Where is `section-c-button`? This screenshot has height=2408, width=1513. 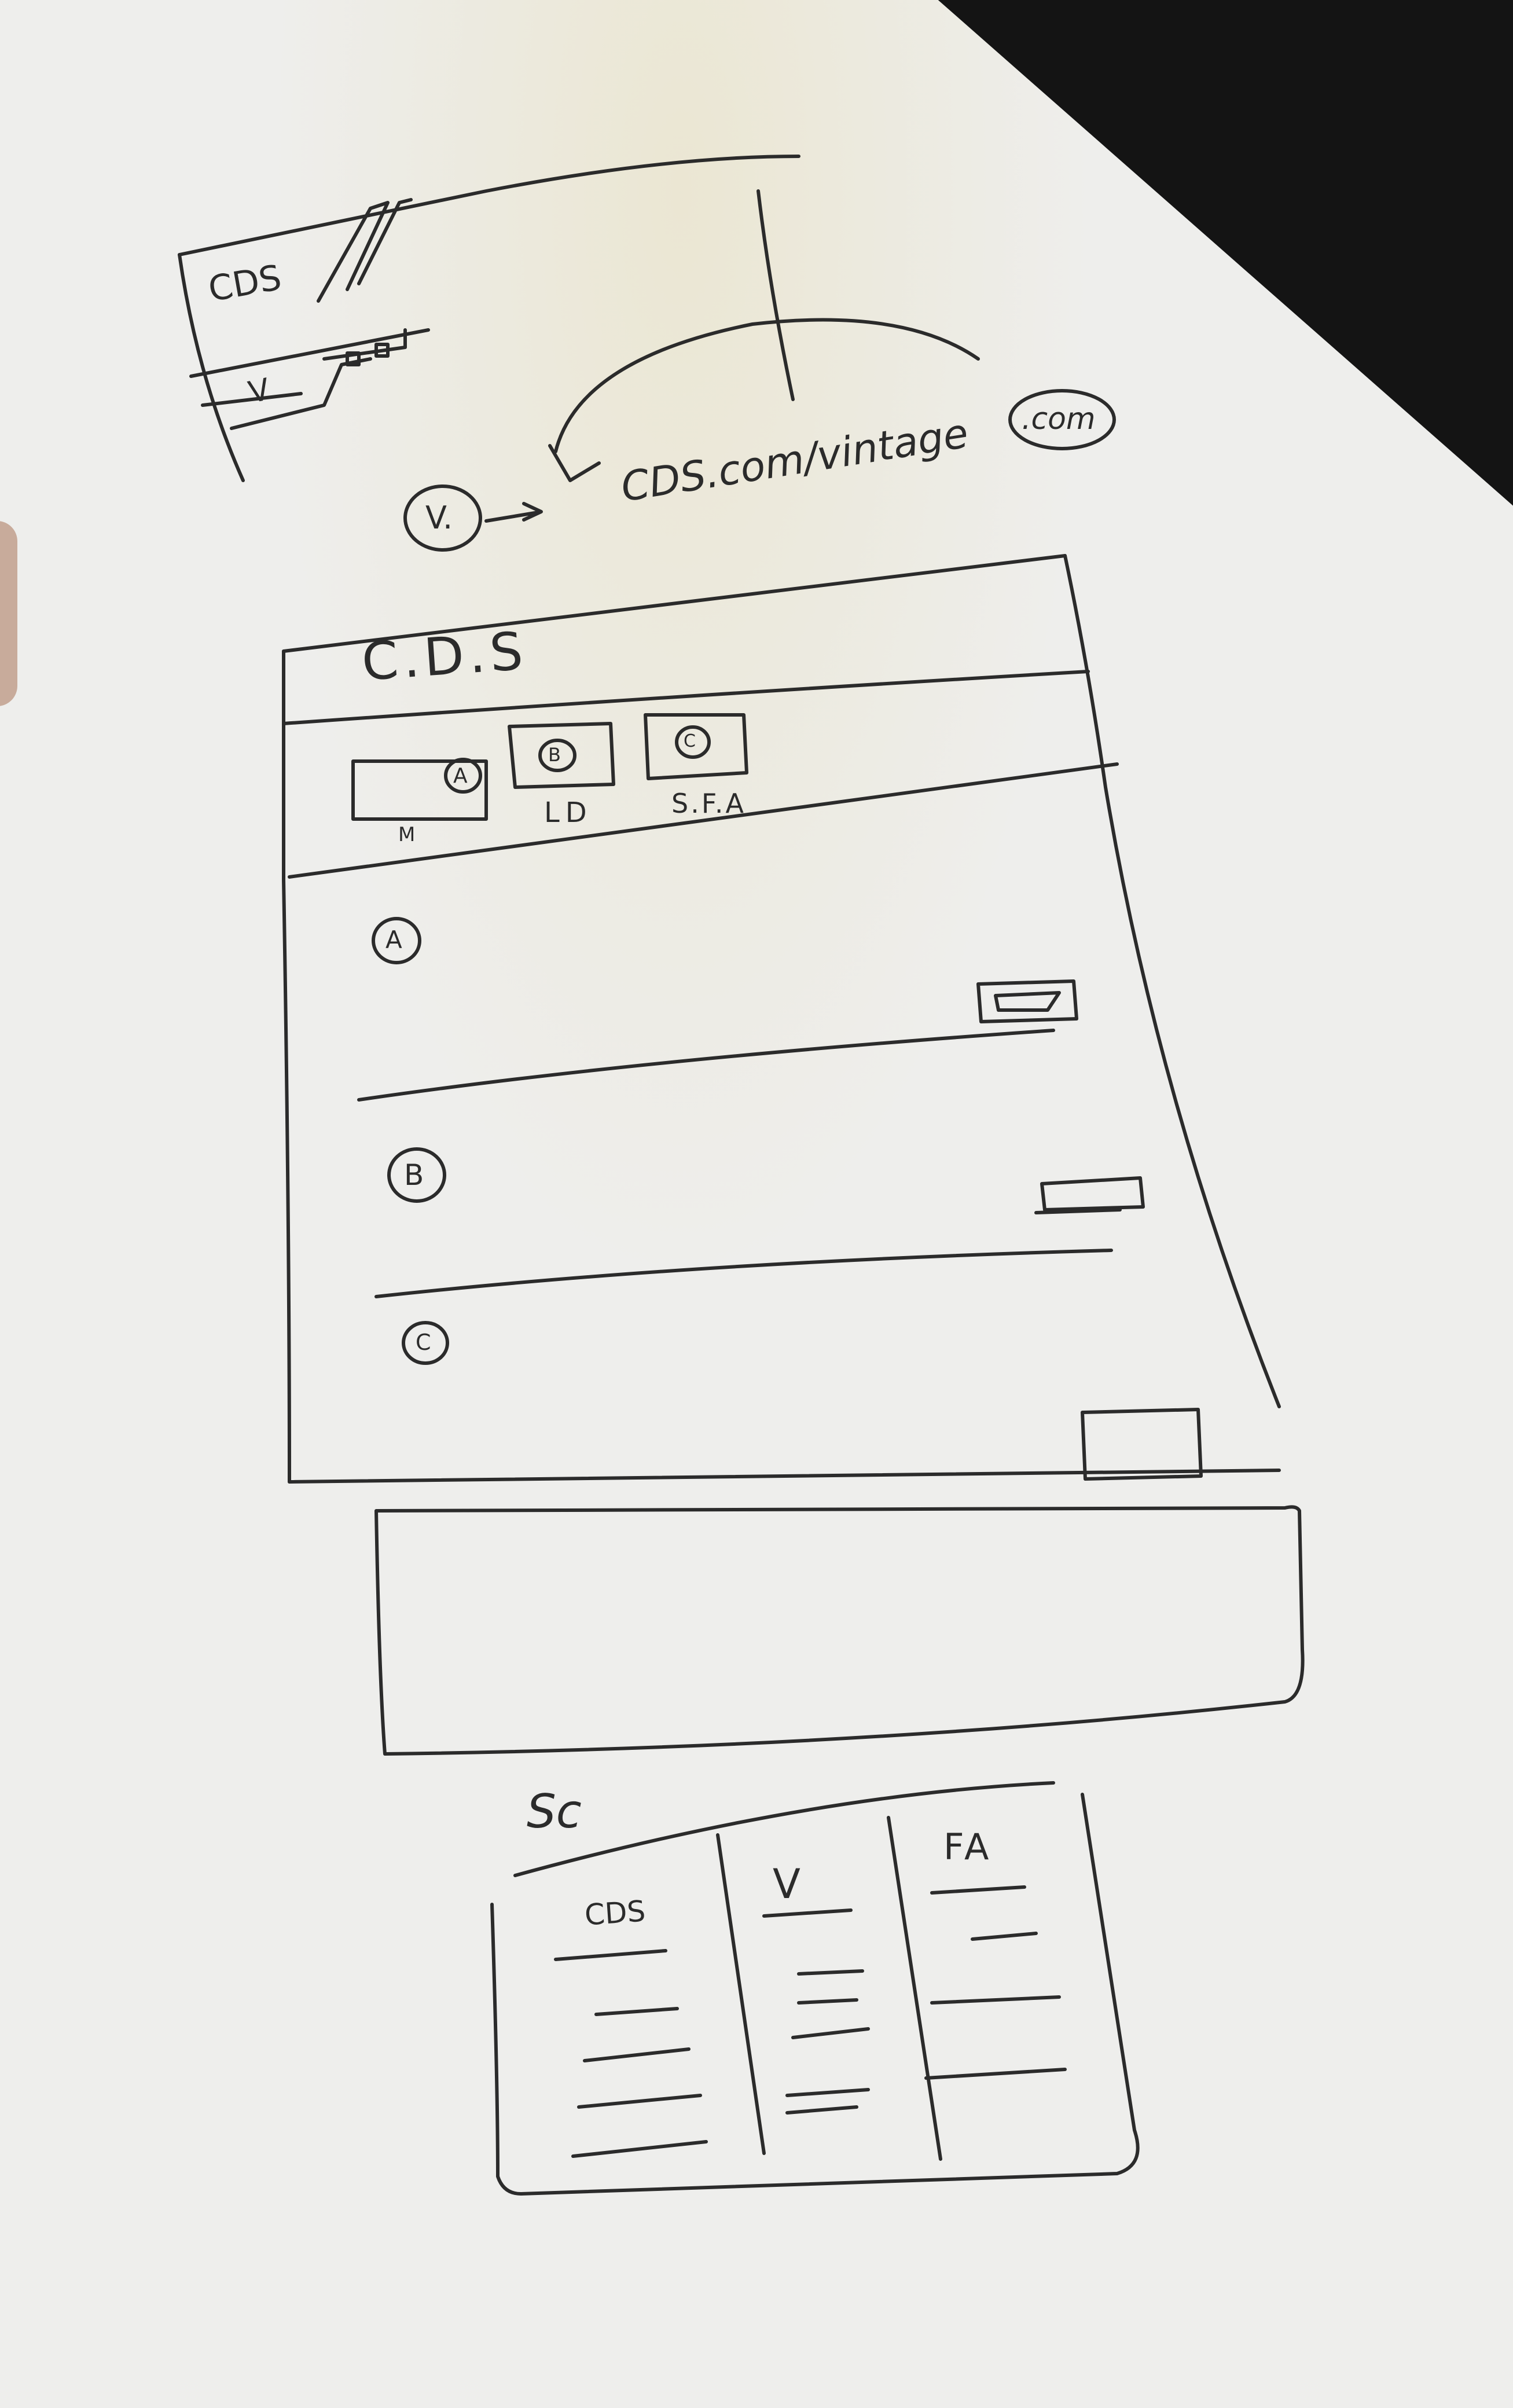
section-c-button is located at coordinates (1142, 1445).